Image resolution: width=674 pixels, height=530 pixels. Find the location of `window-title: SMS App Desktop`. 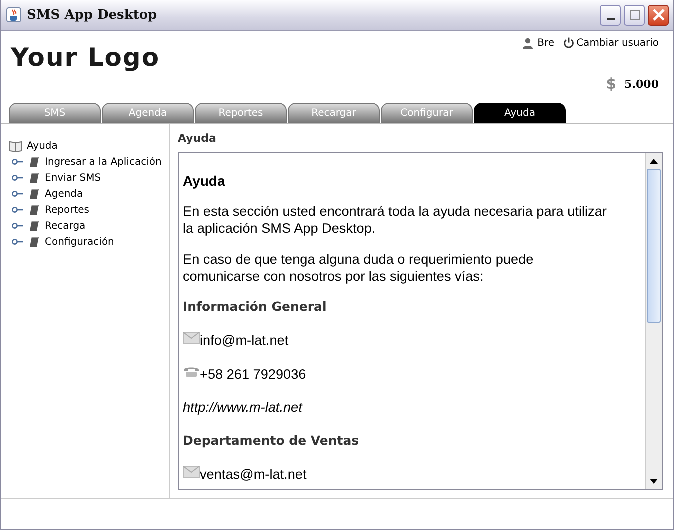

window-title: SMS App Desktop is located at coordinates (92, 15).